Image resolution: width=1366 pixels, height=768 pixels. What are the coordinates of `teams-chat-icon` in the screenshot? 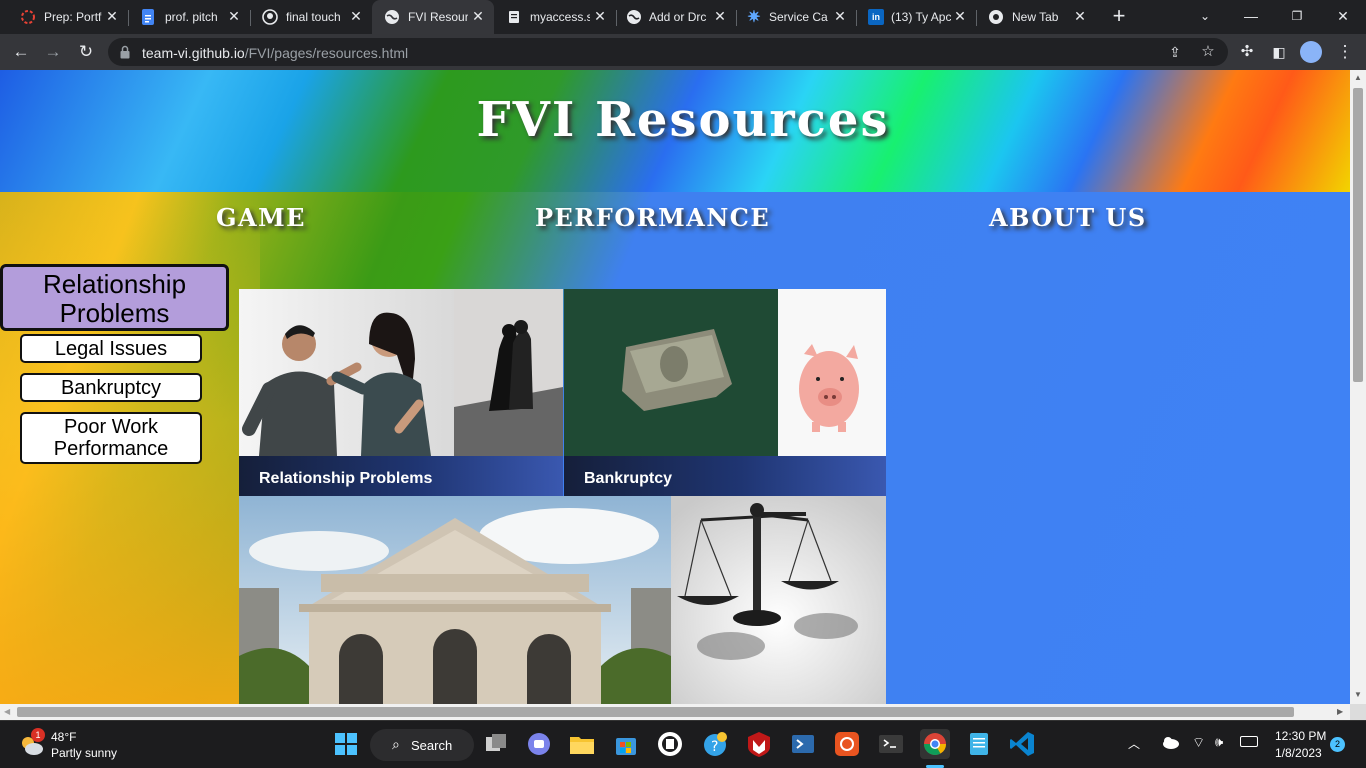 It's located at (539, 744).